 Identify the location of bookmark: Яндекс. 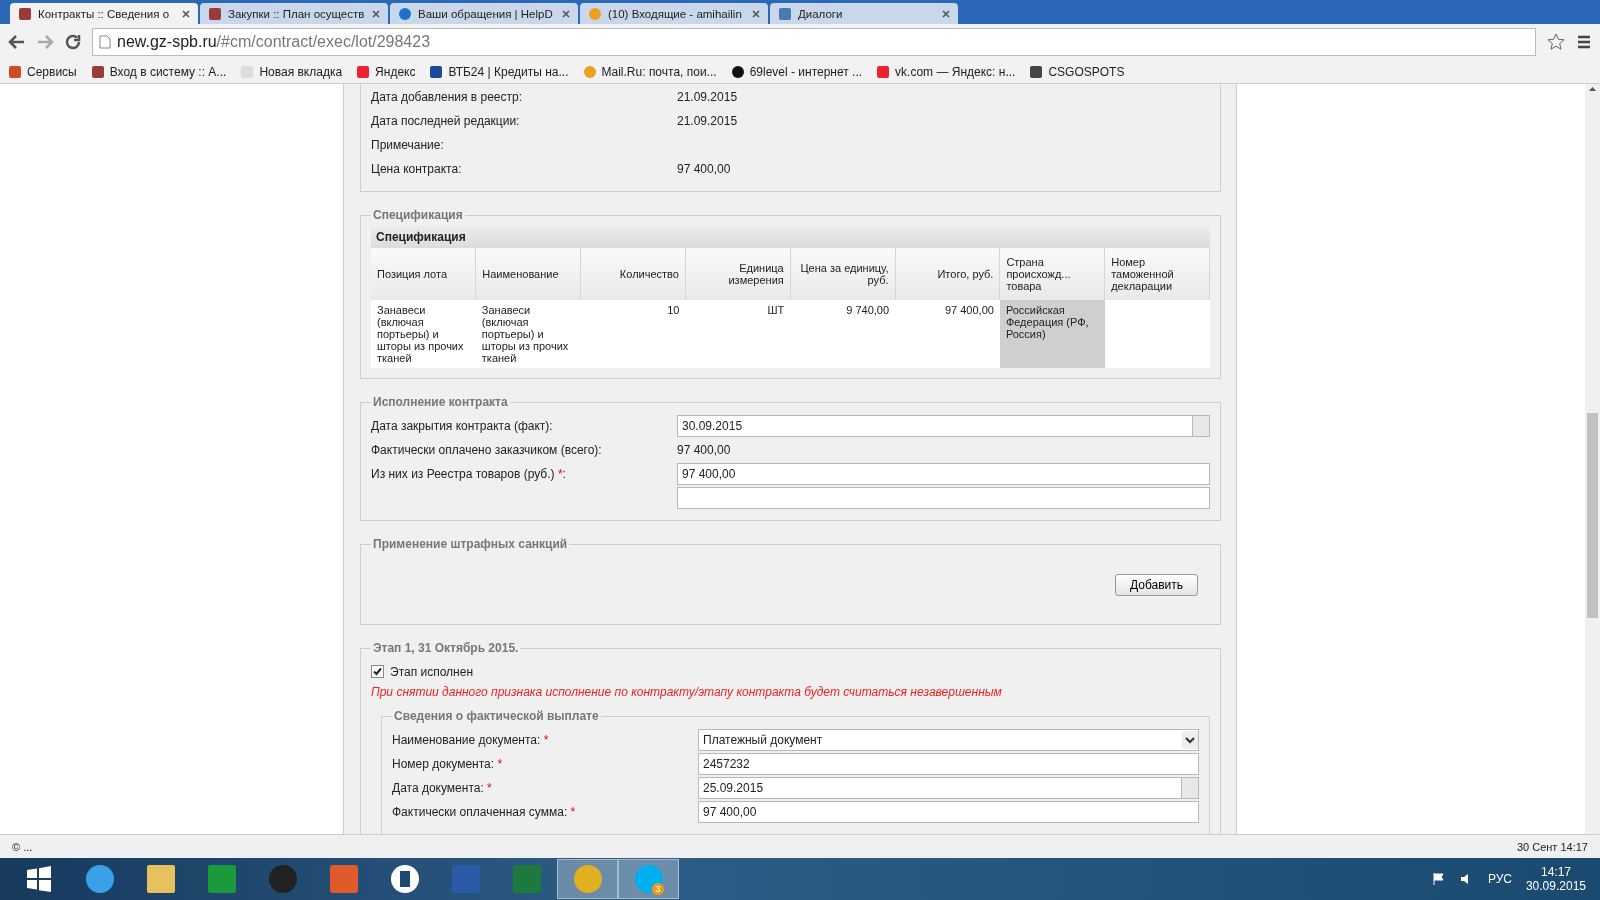
(386, 71).